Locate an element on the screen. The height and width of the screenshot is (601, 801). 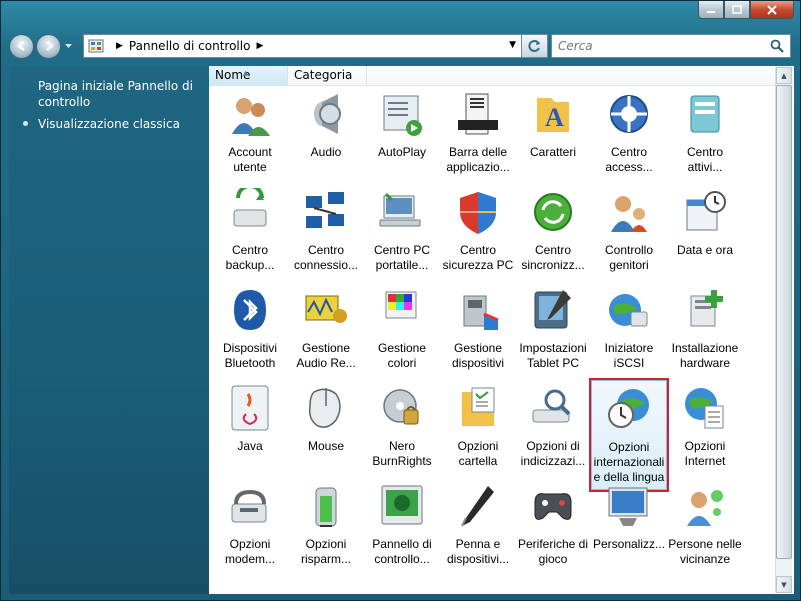
cp-item-data-e-ora: Data e ora is located at coordinates (705, 223).